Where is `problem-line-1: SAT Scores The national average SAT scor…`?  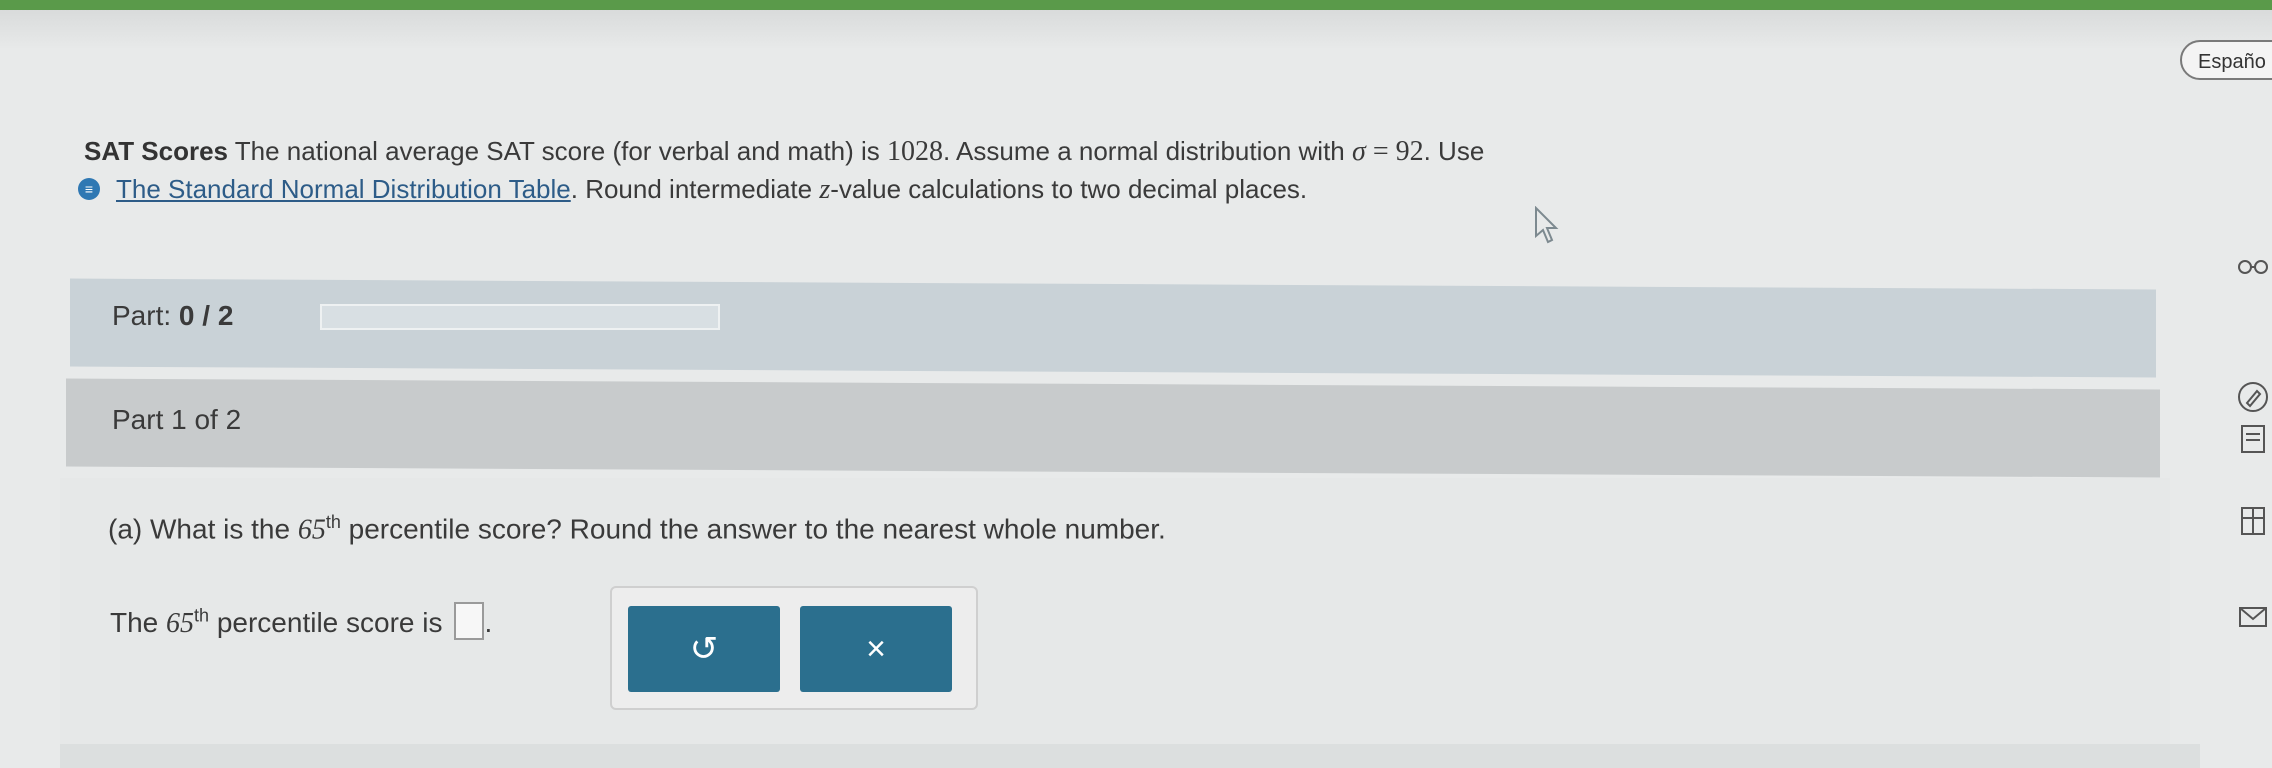
problem-line-1: SAT Scores The national average SAT scor… is located at coordinates (1034, 151).